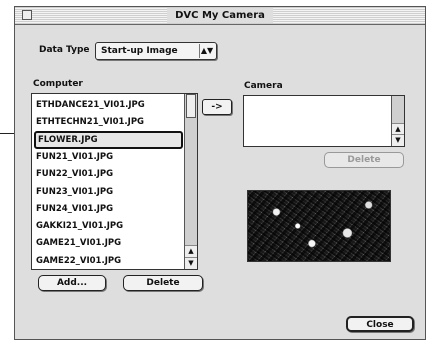 This screenshot has width=430, height=342. Describe the element at coordinates (364, 160) in the screenshot. I see `camera-delete-button: Delete` at that location.